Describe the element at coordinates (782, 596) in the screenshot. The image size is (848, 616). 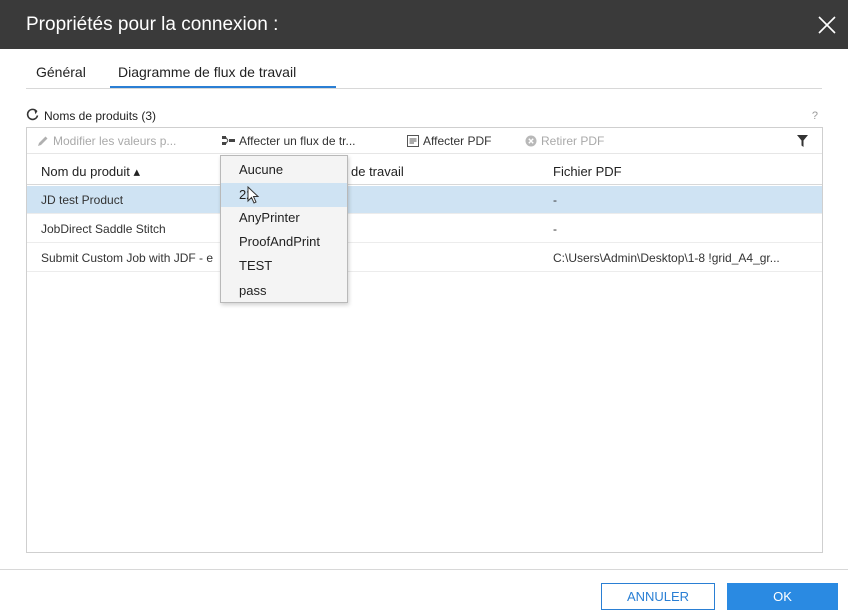
I see `ok-button: OK` at that location.